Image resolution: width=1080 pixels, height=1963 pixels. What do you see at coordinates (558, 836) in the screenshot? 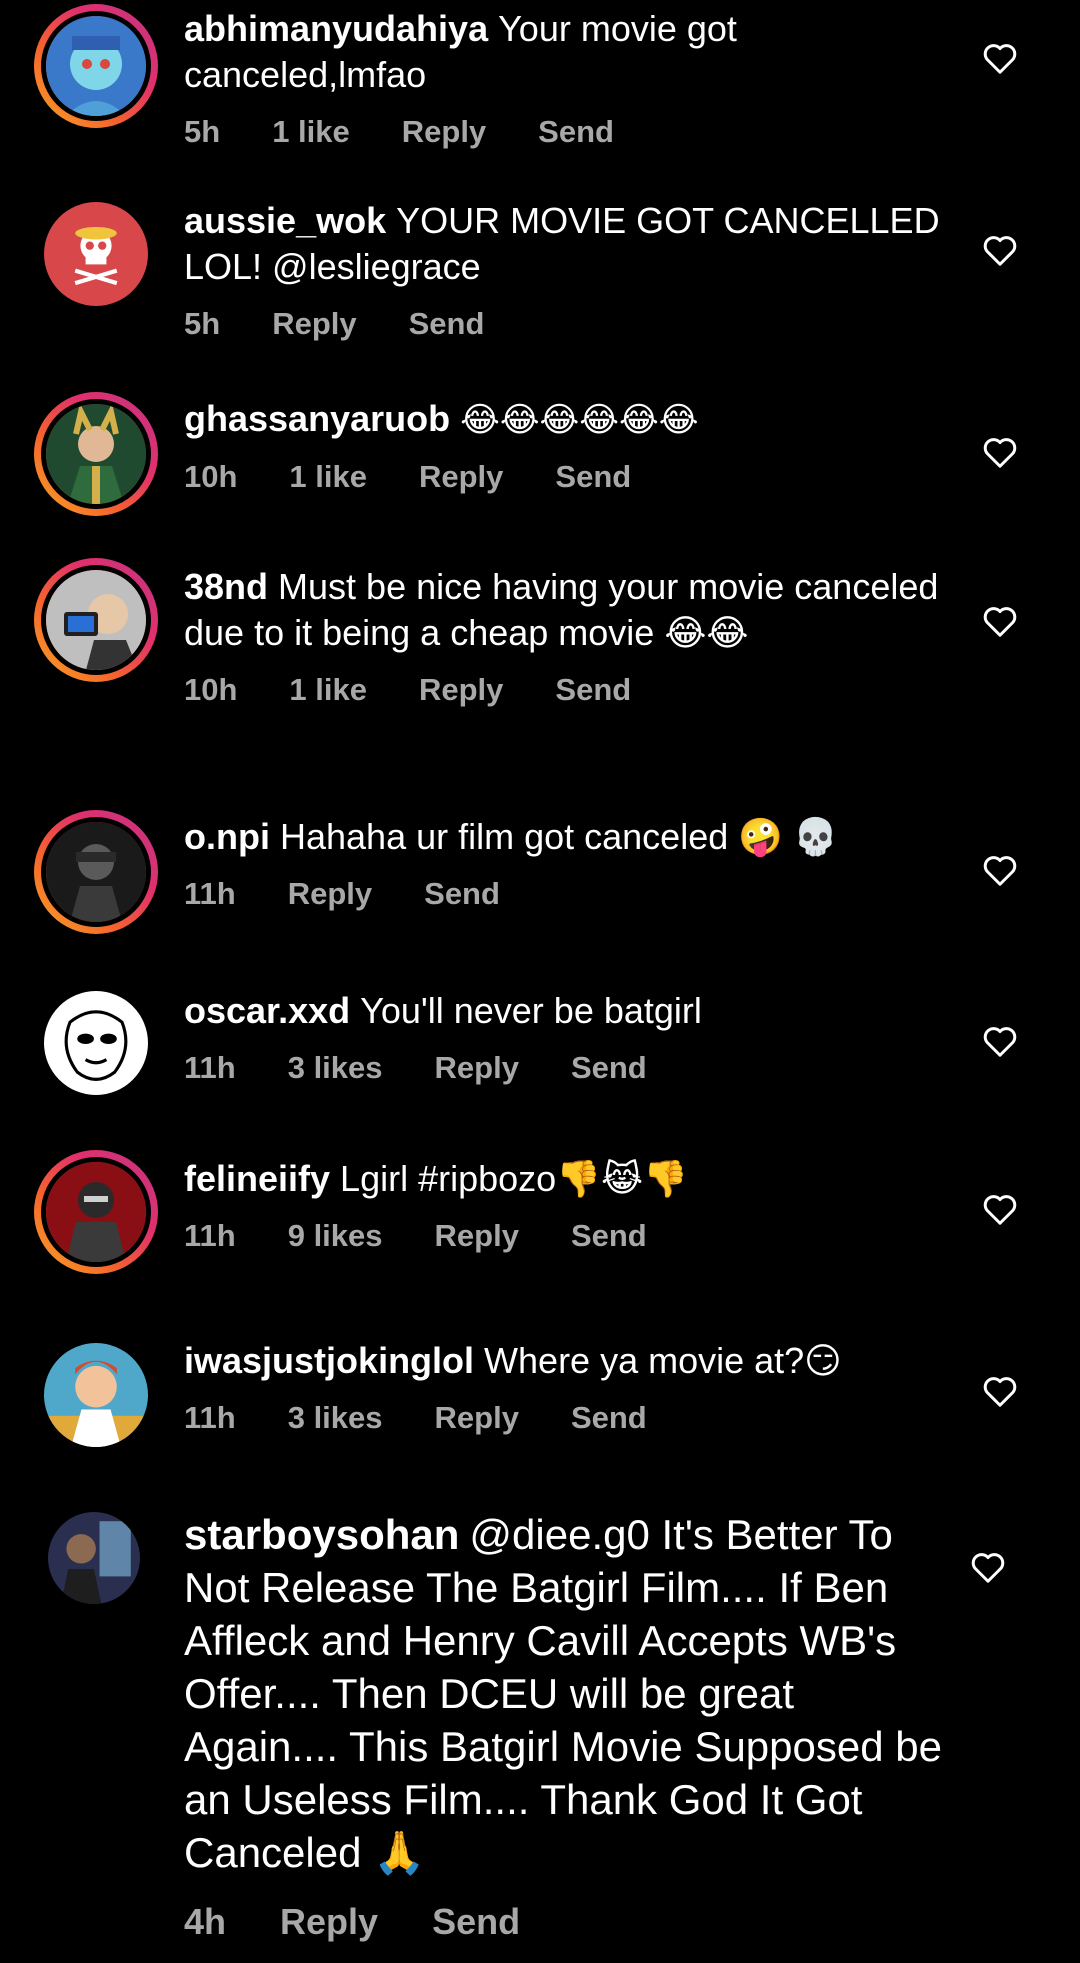
I see `comment-body: Hahaha ur film got canceled 🤪 💀` at bounding box center [558, 836].